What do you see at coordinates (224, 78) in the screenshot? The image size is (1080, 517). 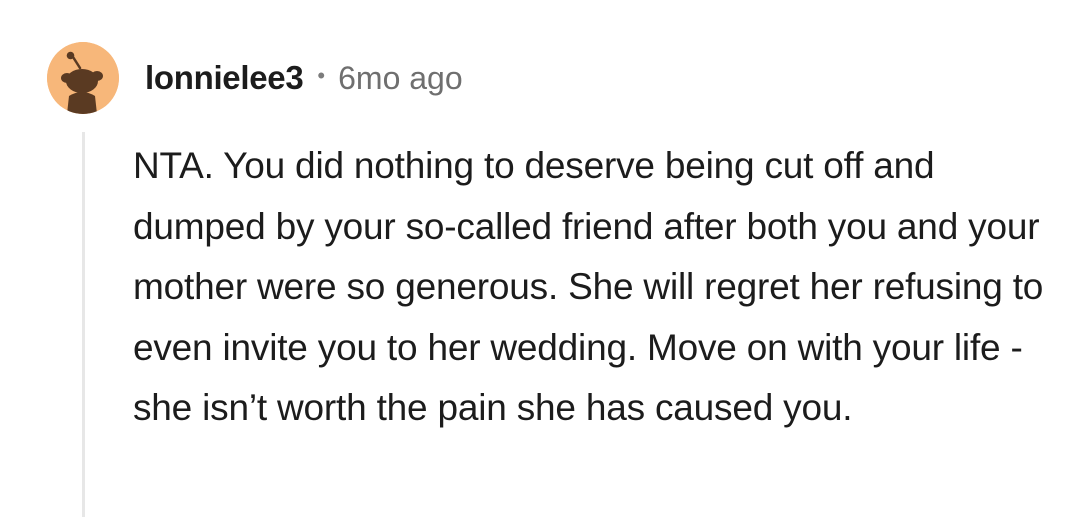 I see `username-link: lonnielee3` at bounding box center [224, 78].